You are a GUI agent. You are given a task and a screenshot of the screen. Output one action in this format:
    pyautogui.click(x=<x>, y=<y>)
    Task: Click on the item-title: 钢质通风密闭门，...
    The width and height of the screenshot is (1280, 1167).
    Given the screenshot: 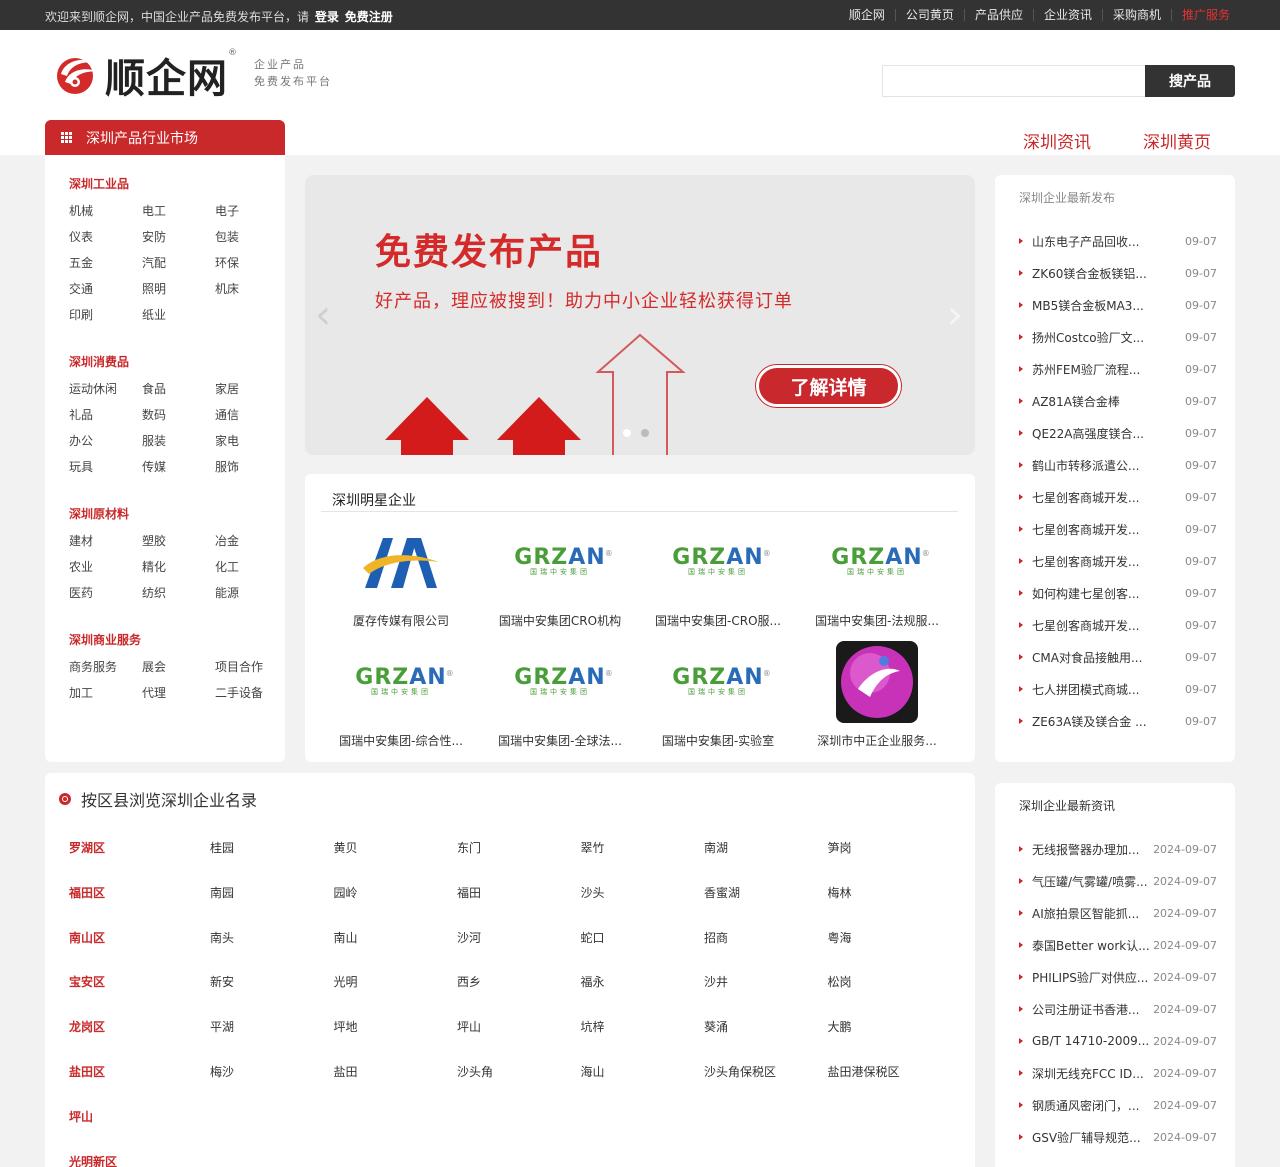 What is the action you would take?
    pyautogui.click(x=1085, y=1105)
    